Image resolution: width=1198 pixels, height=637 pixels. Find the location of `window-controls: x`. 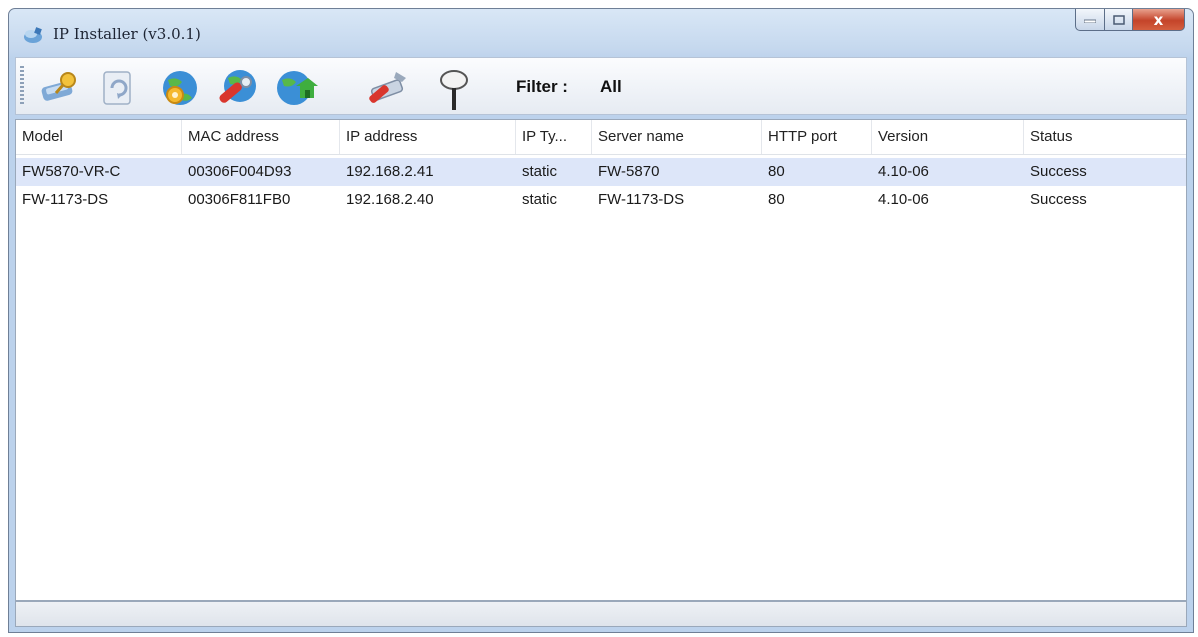

window-controls: x is located at coordinates (1130, 22).